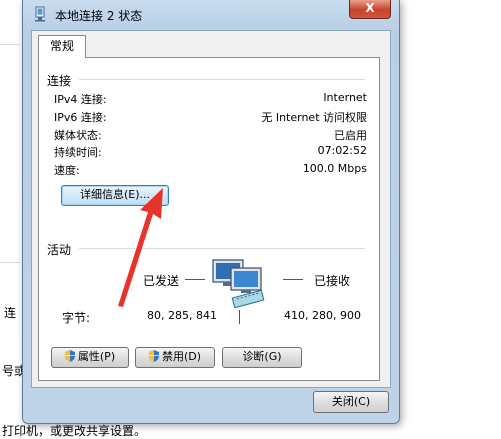  What do you see at coordinates (10, 313) in the screenshot?
I see `background-text: 连` at bounding box center [10, 313].